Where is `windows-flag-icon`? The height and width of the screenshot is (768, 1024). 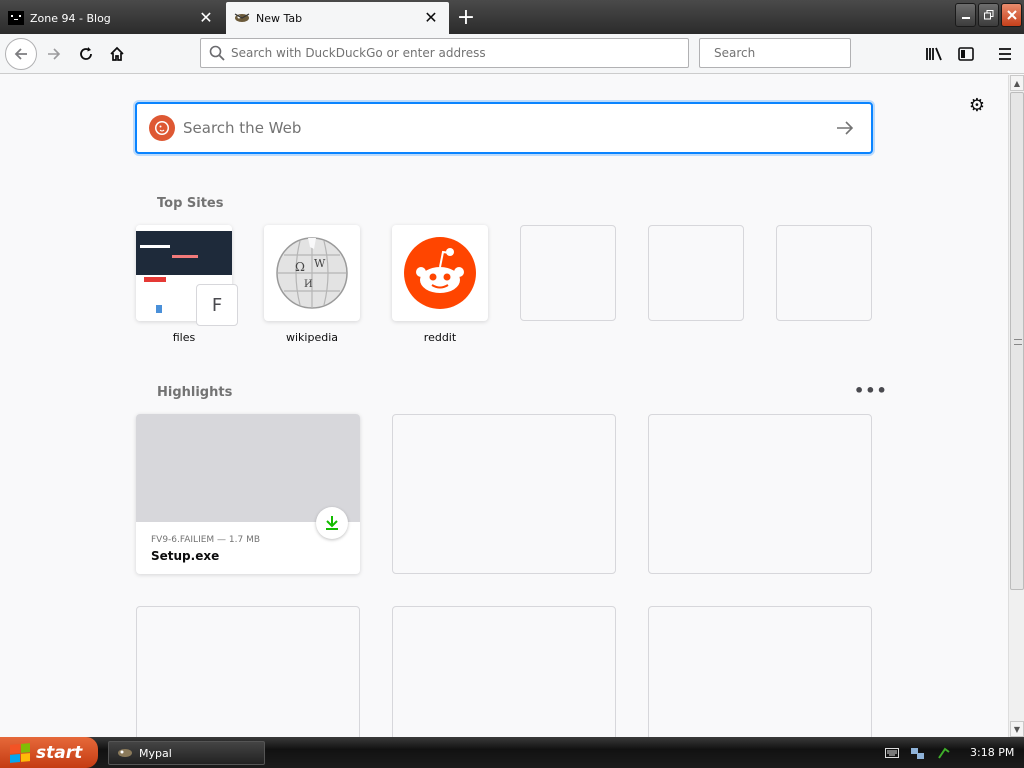
windows-flag-icon is located at coordinates (20, 752).